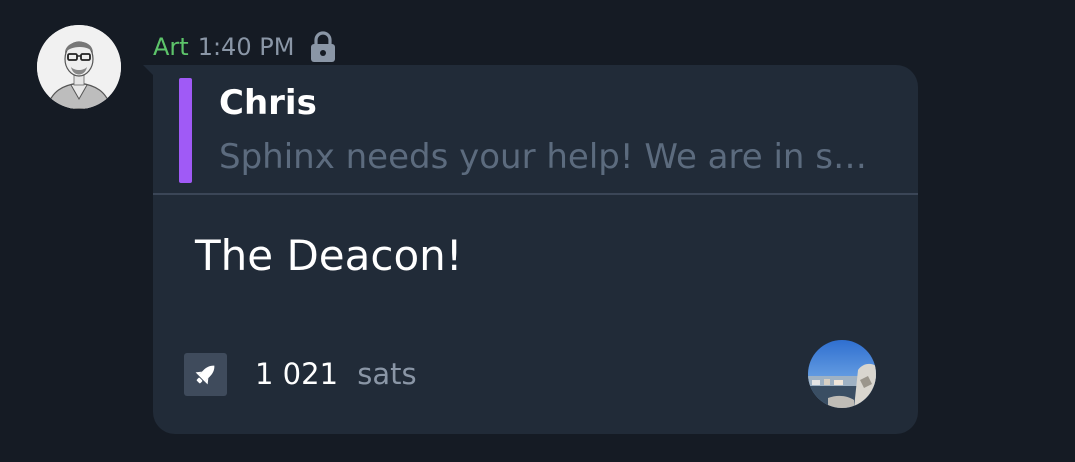 The height and width of the screenshot is (462, 1075). I want to click on boost-amount: 1 021, so click(297, 374).